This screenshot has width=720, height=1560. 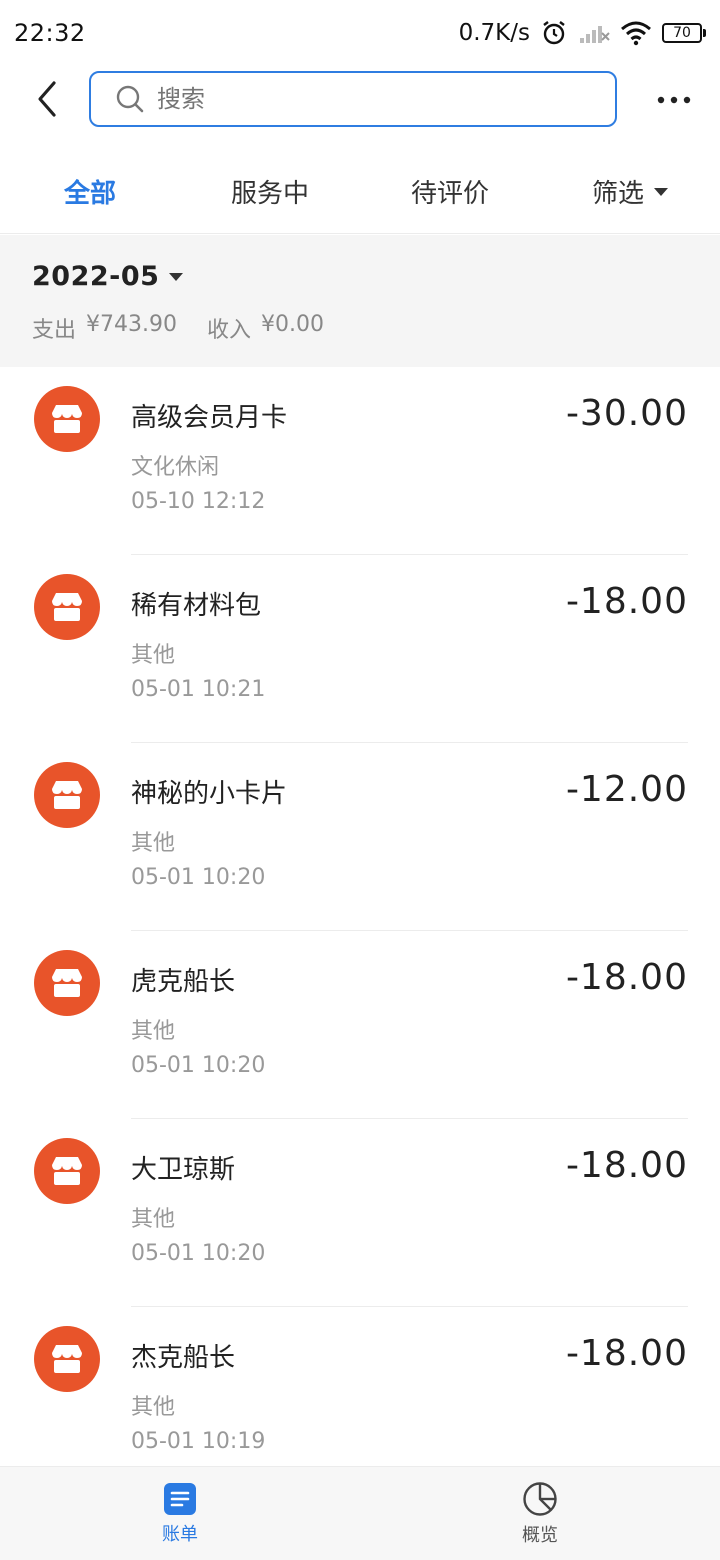 What do you see at coordinates (183, 1170) in the screenshot?
I see `transaction-title: 大卫琼斯` at bounding box center [183, 1170].